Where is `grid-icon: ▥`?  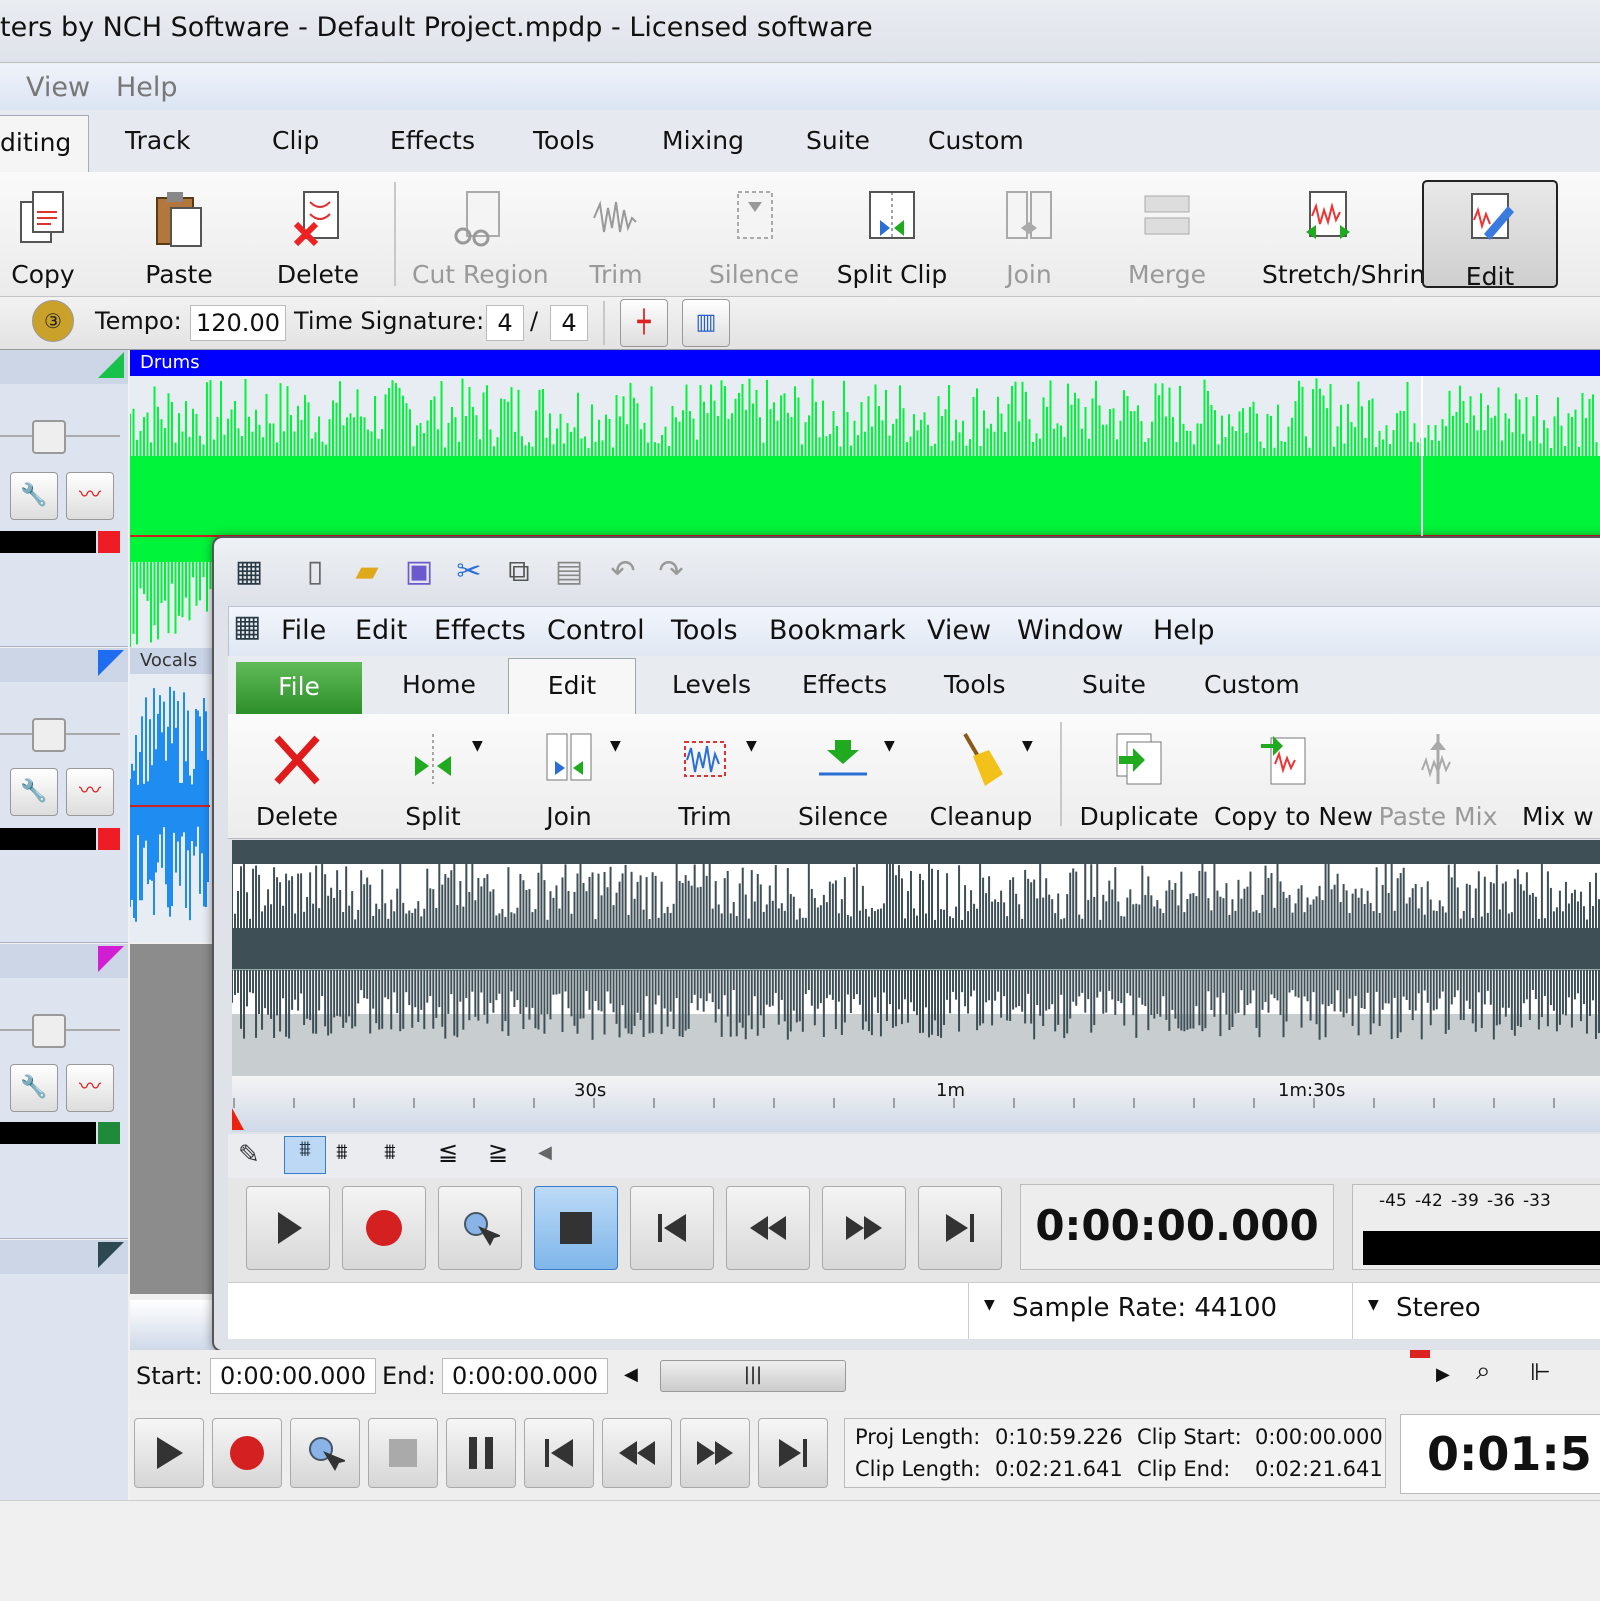 grid-icon: ▥ is located at coordinates (706, 323).